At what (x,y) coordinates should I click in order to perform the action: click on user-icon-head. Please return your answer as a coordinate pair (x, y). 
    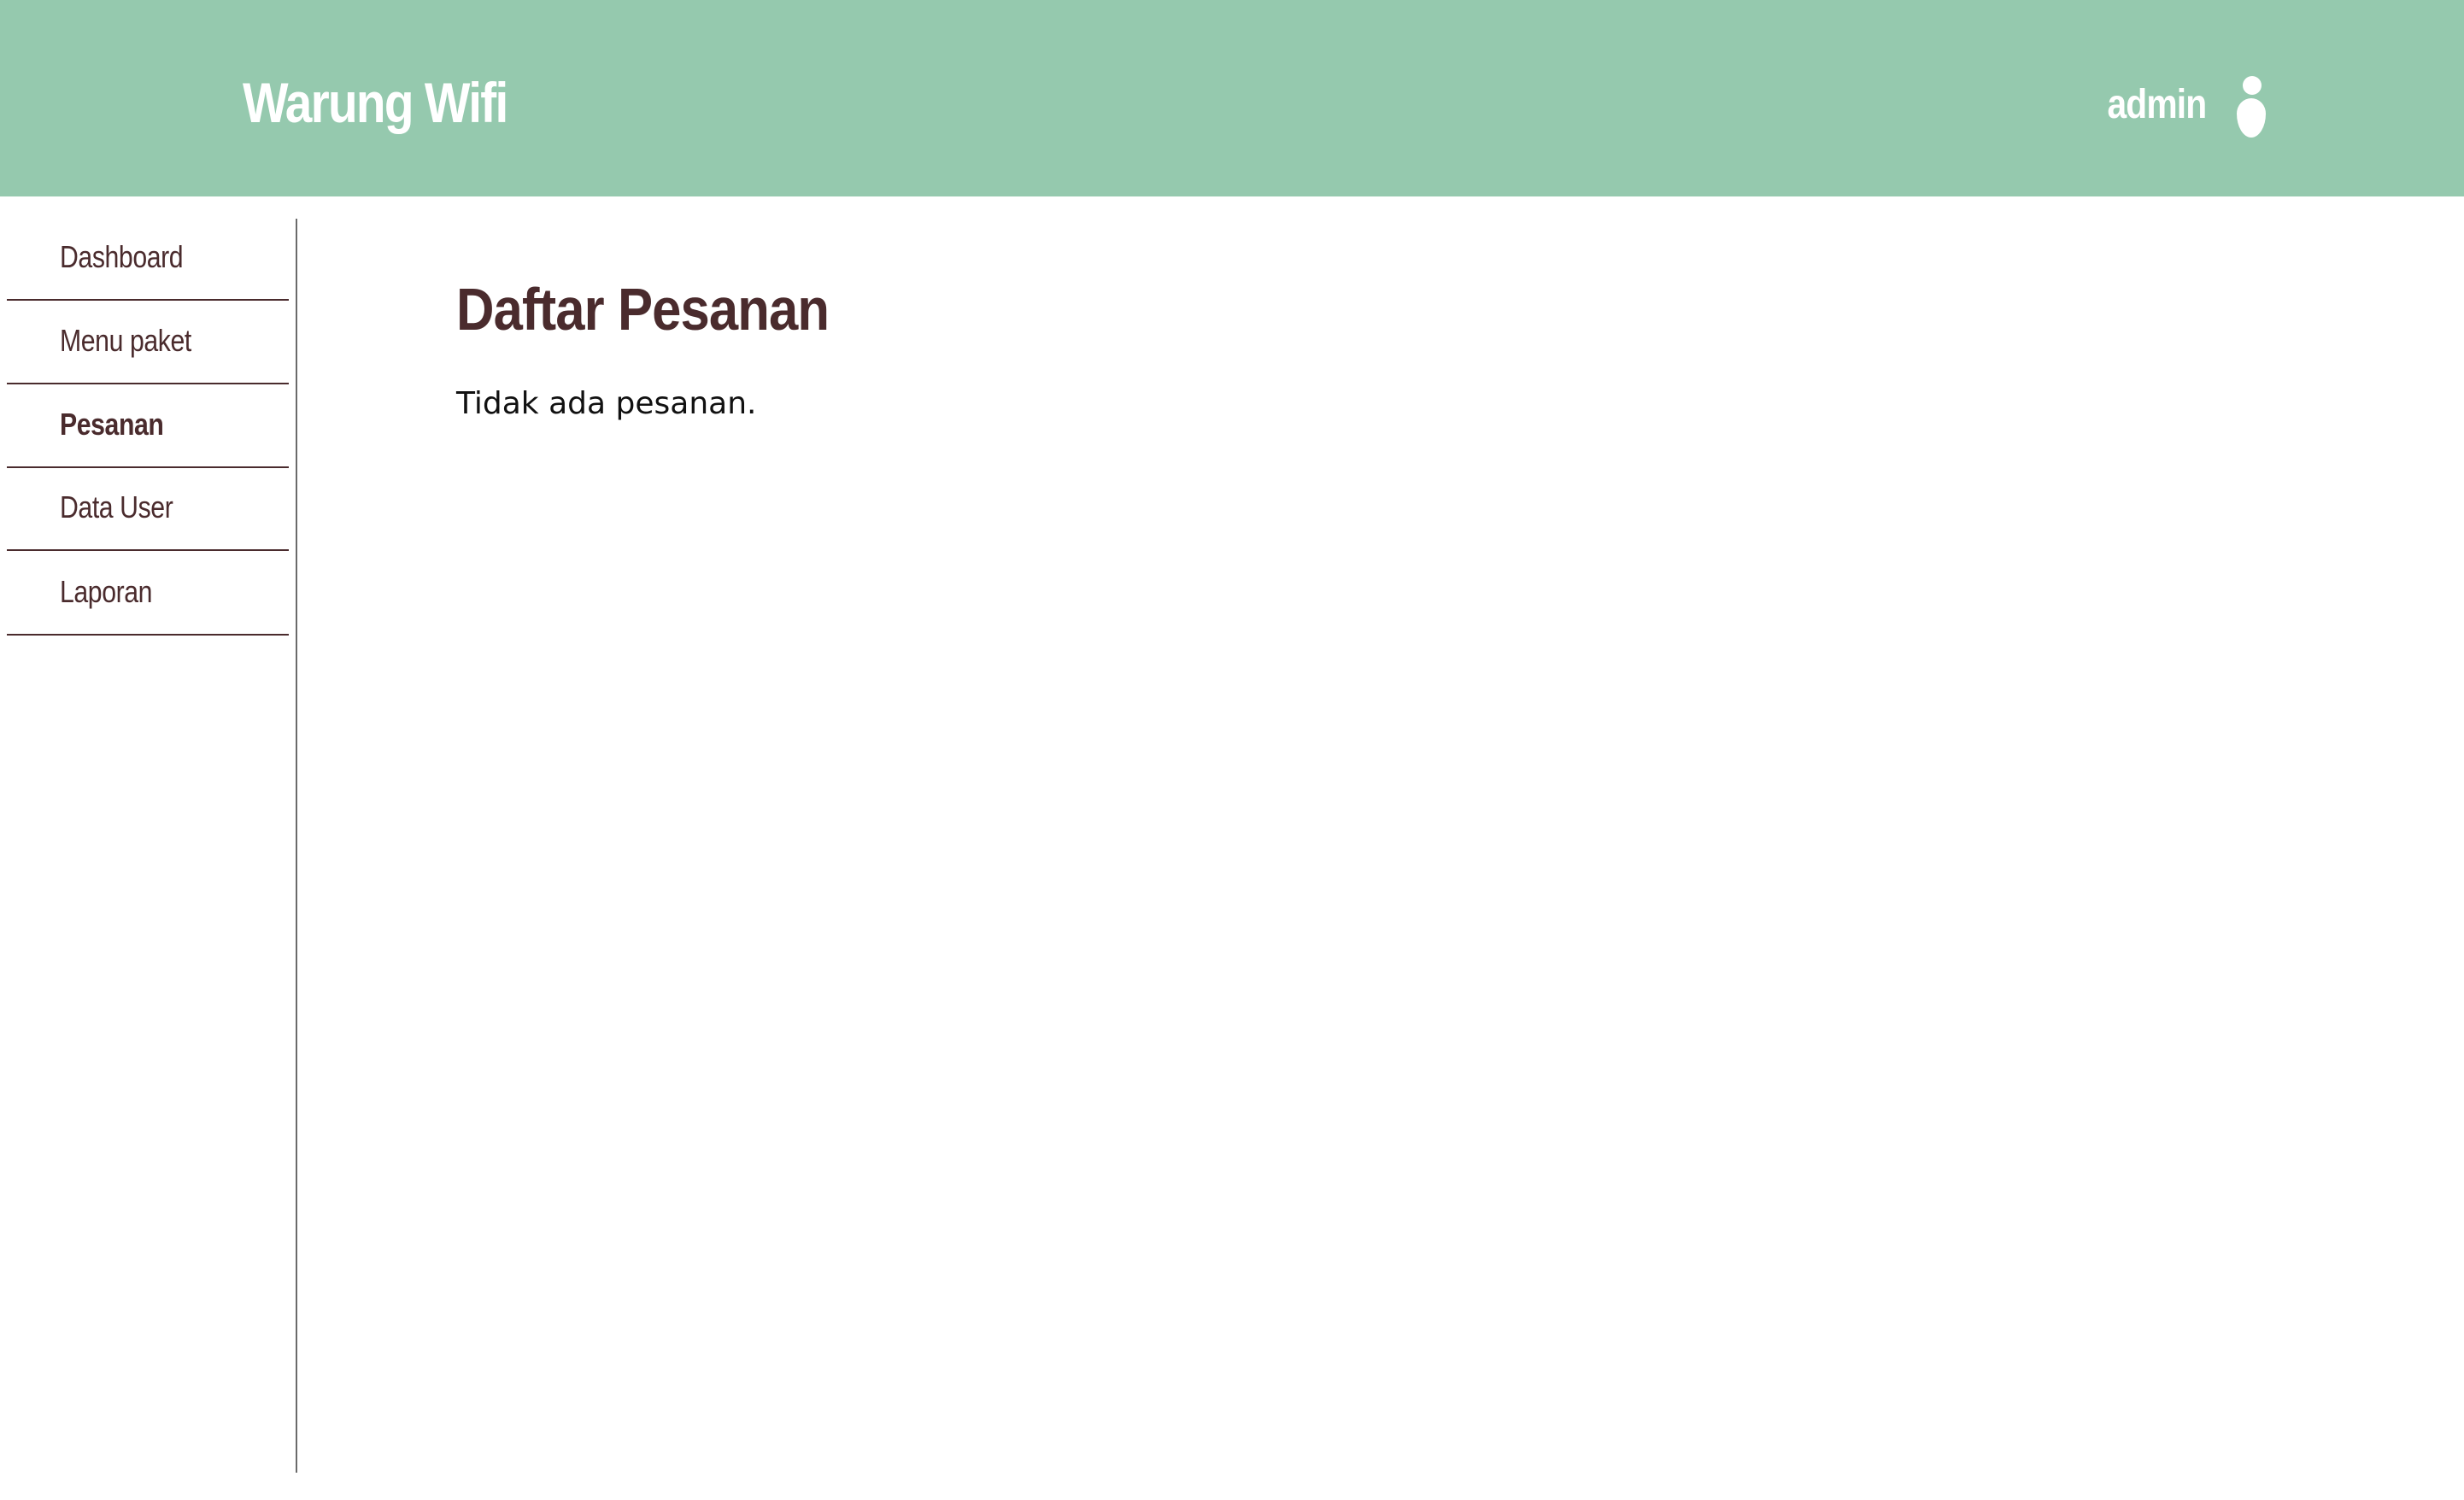
    Looking at the image, I should click on (2252, 86).